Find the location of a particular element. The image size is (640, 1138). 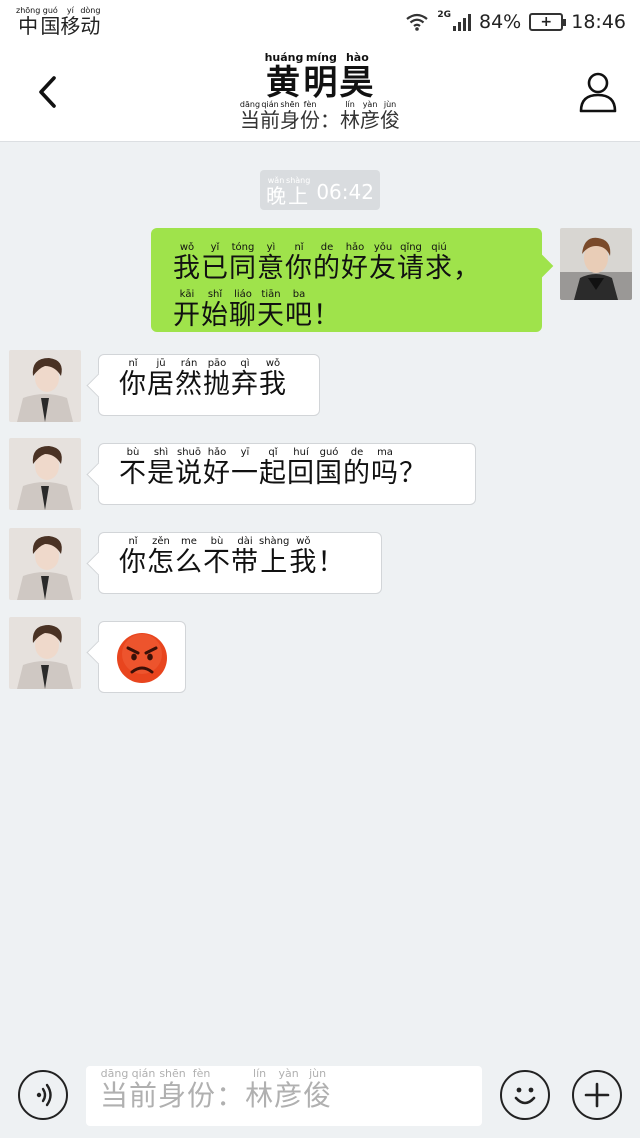

person-icon is located at coordinates (598, 92).